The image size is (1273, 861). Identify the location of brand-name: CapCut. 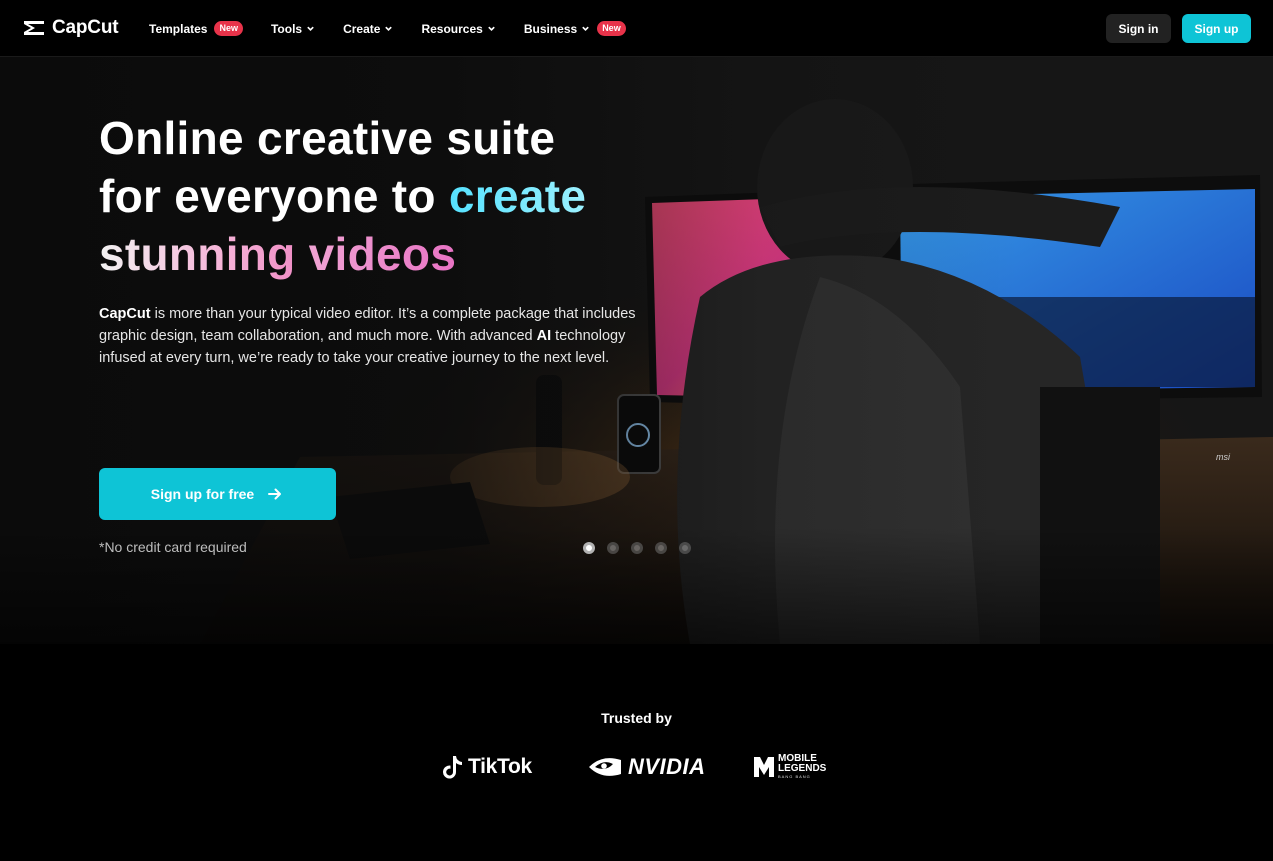
(85, 27).